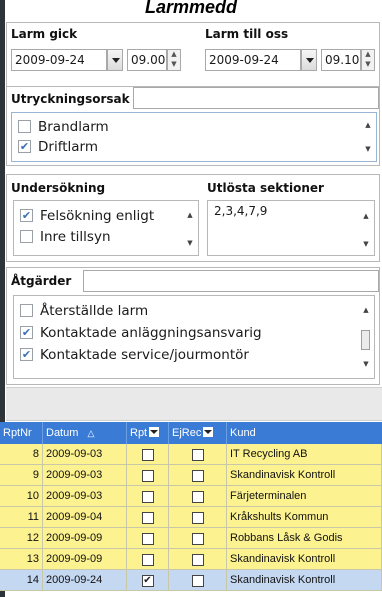 The width and height of the screenshot is (382, 597). What do you see at coordinates (84, 311) in the screenshot?
I see `list-item: Återställde larm` at bounding box center [84, 311].